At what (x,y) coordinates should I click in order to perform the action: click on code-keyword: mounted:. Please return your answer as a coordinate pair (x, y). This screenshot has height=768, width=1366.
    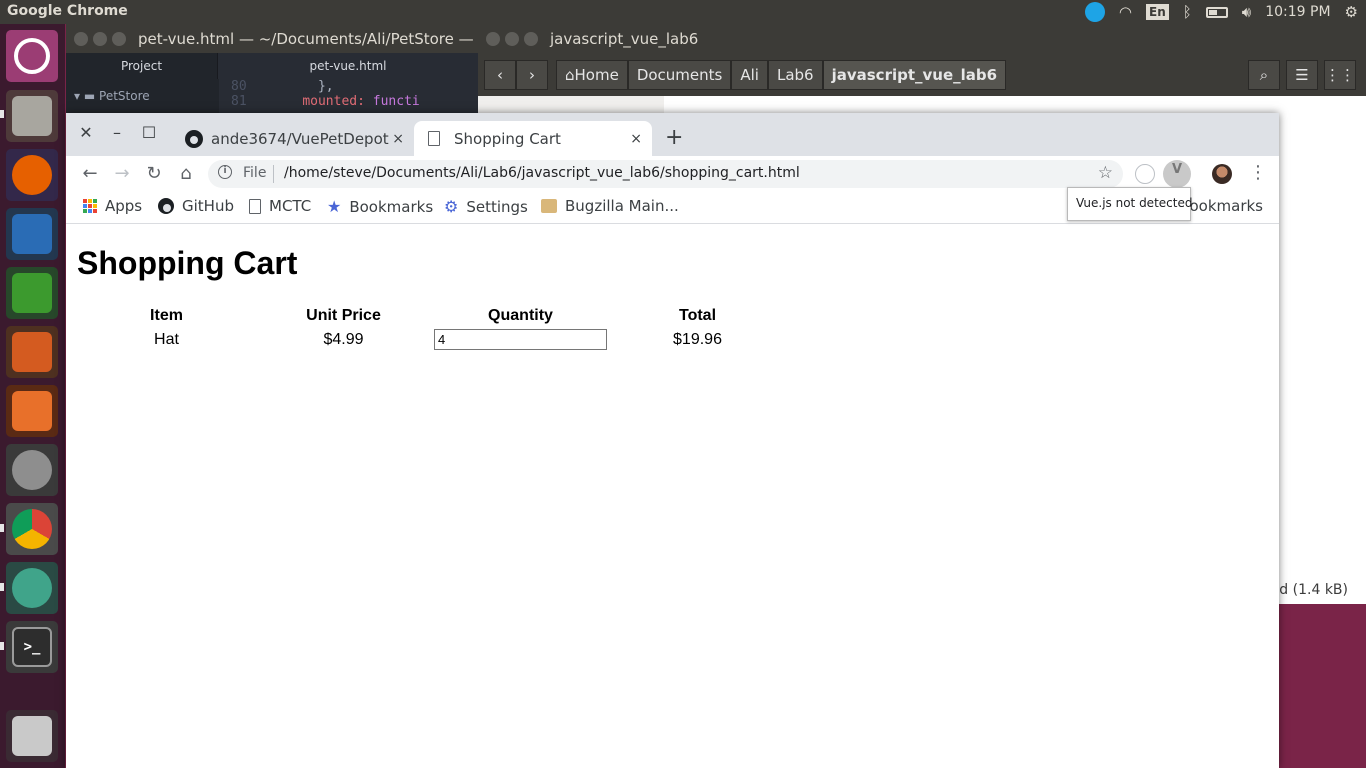
    Looking at the image, I should click on (333, 101).